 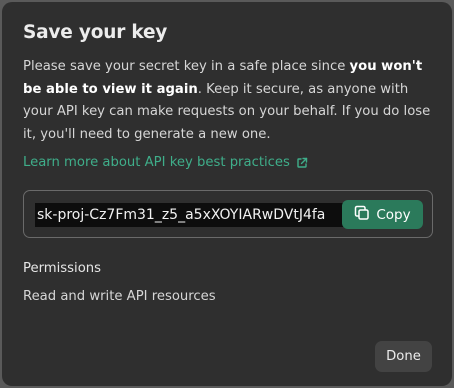 I want to click on external-link-icon, so click(x=302, y=163).